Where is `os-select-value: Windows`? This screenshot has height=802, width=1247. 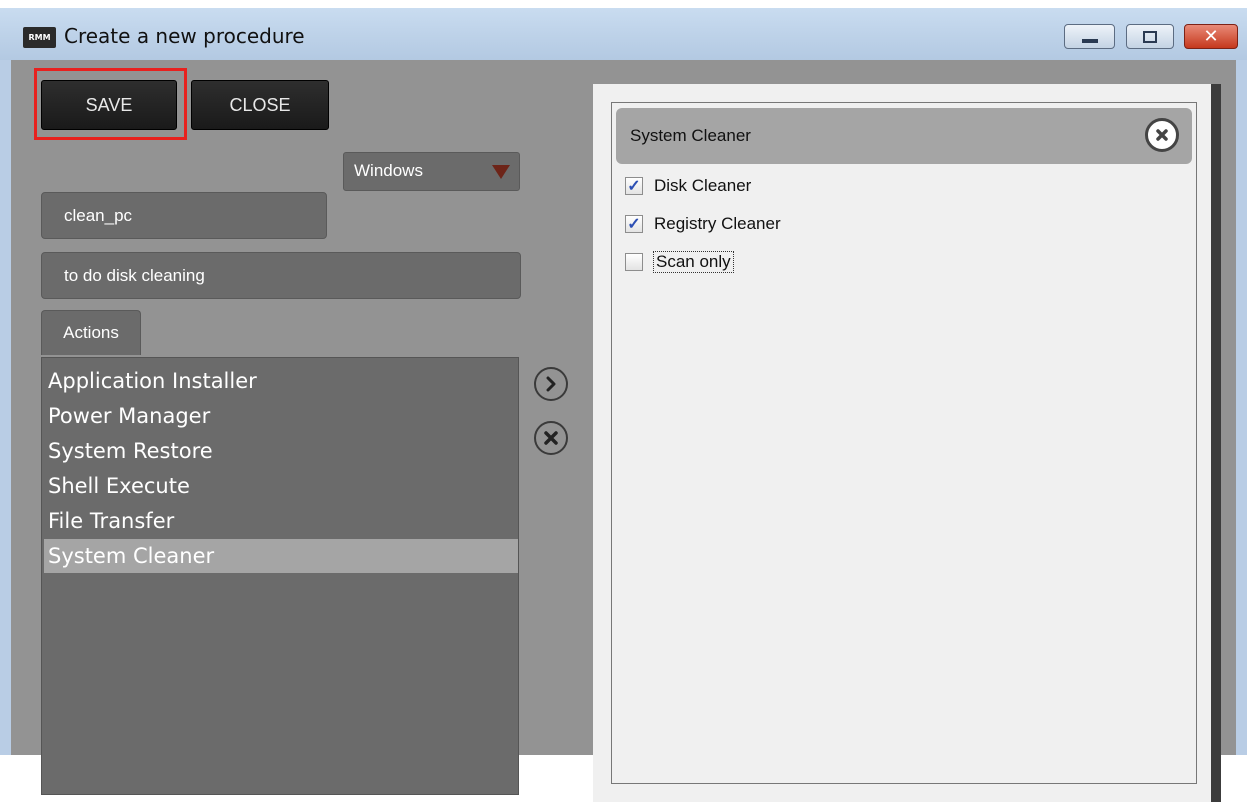
os-select-value: Windows is located at coordinates (388, 170).